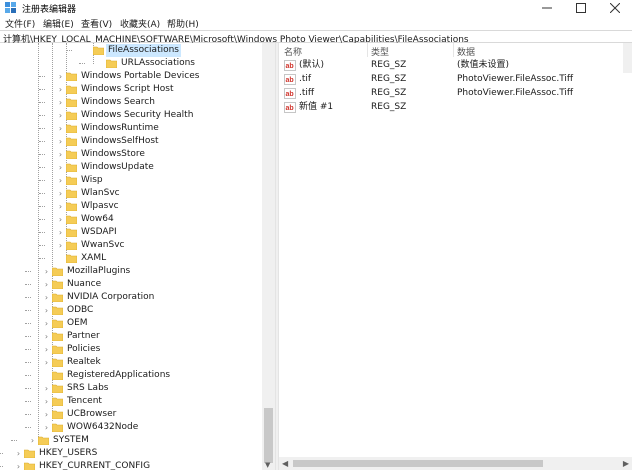  What do you see at coordinates (140, 23) in the screenshot?
I see `menu-favorites: 收藏夹(A)` at bounding box center [140, 23].